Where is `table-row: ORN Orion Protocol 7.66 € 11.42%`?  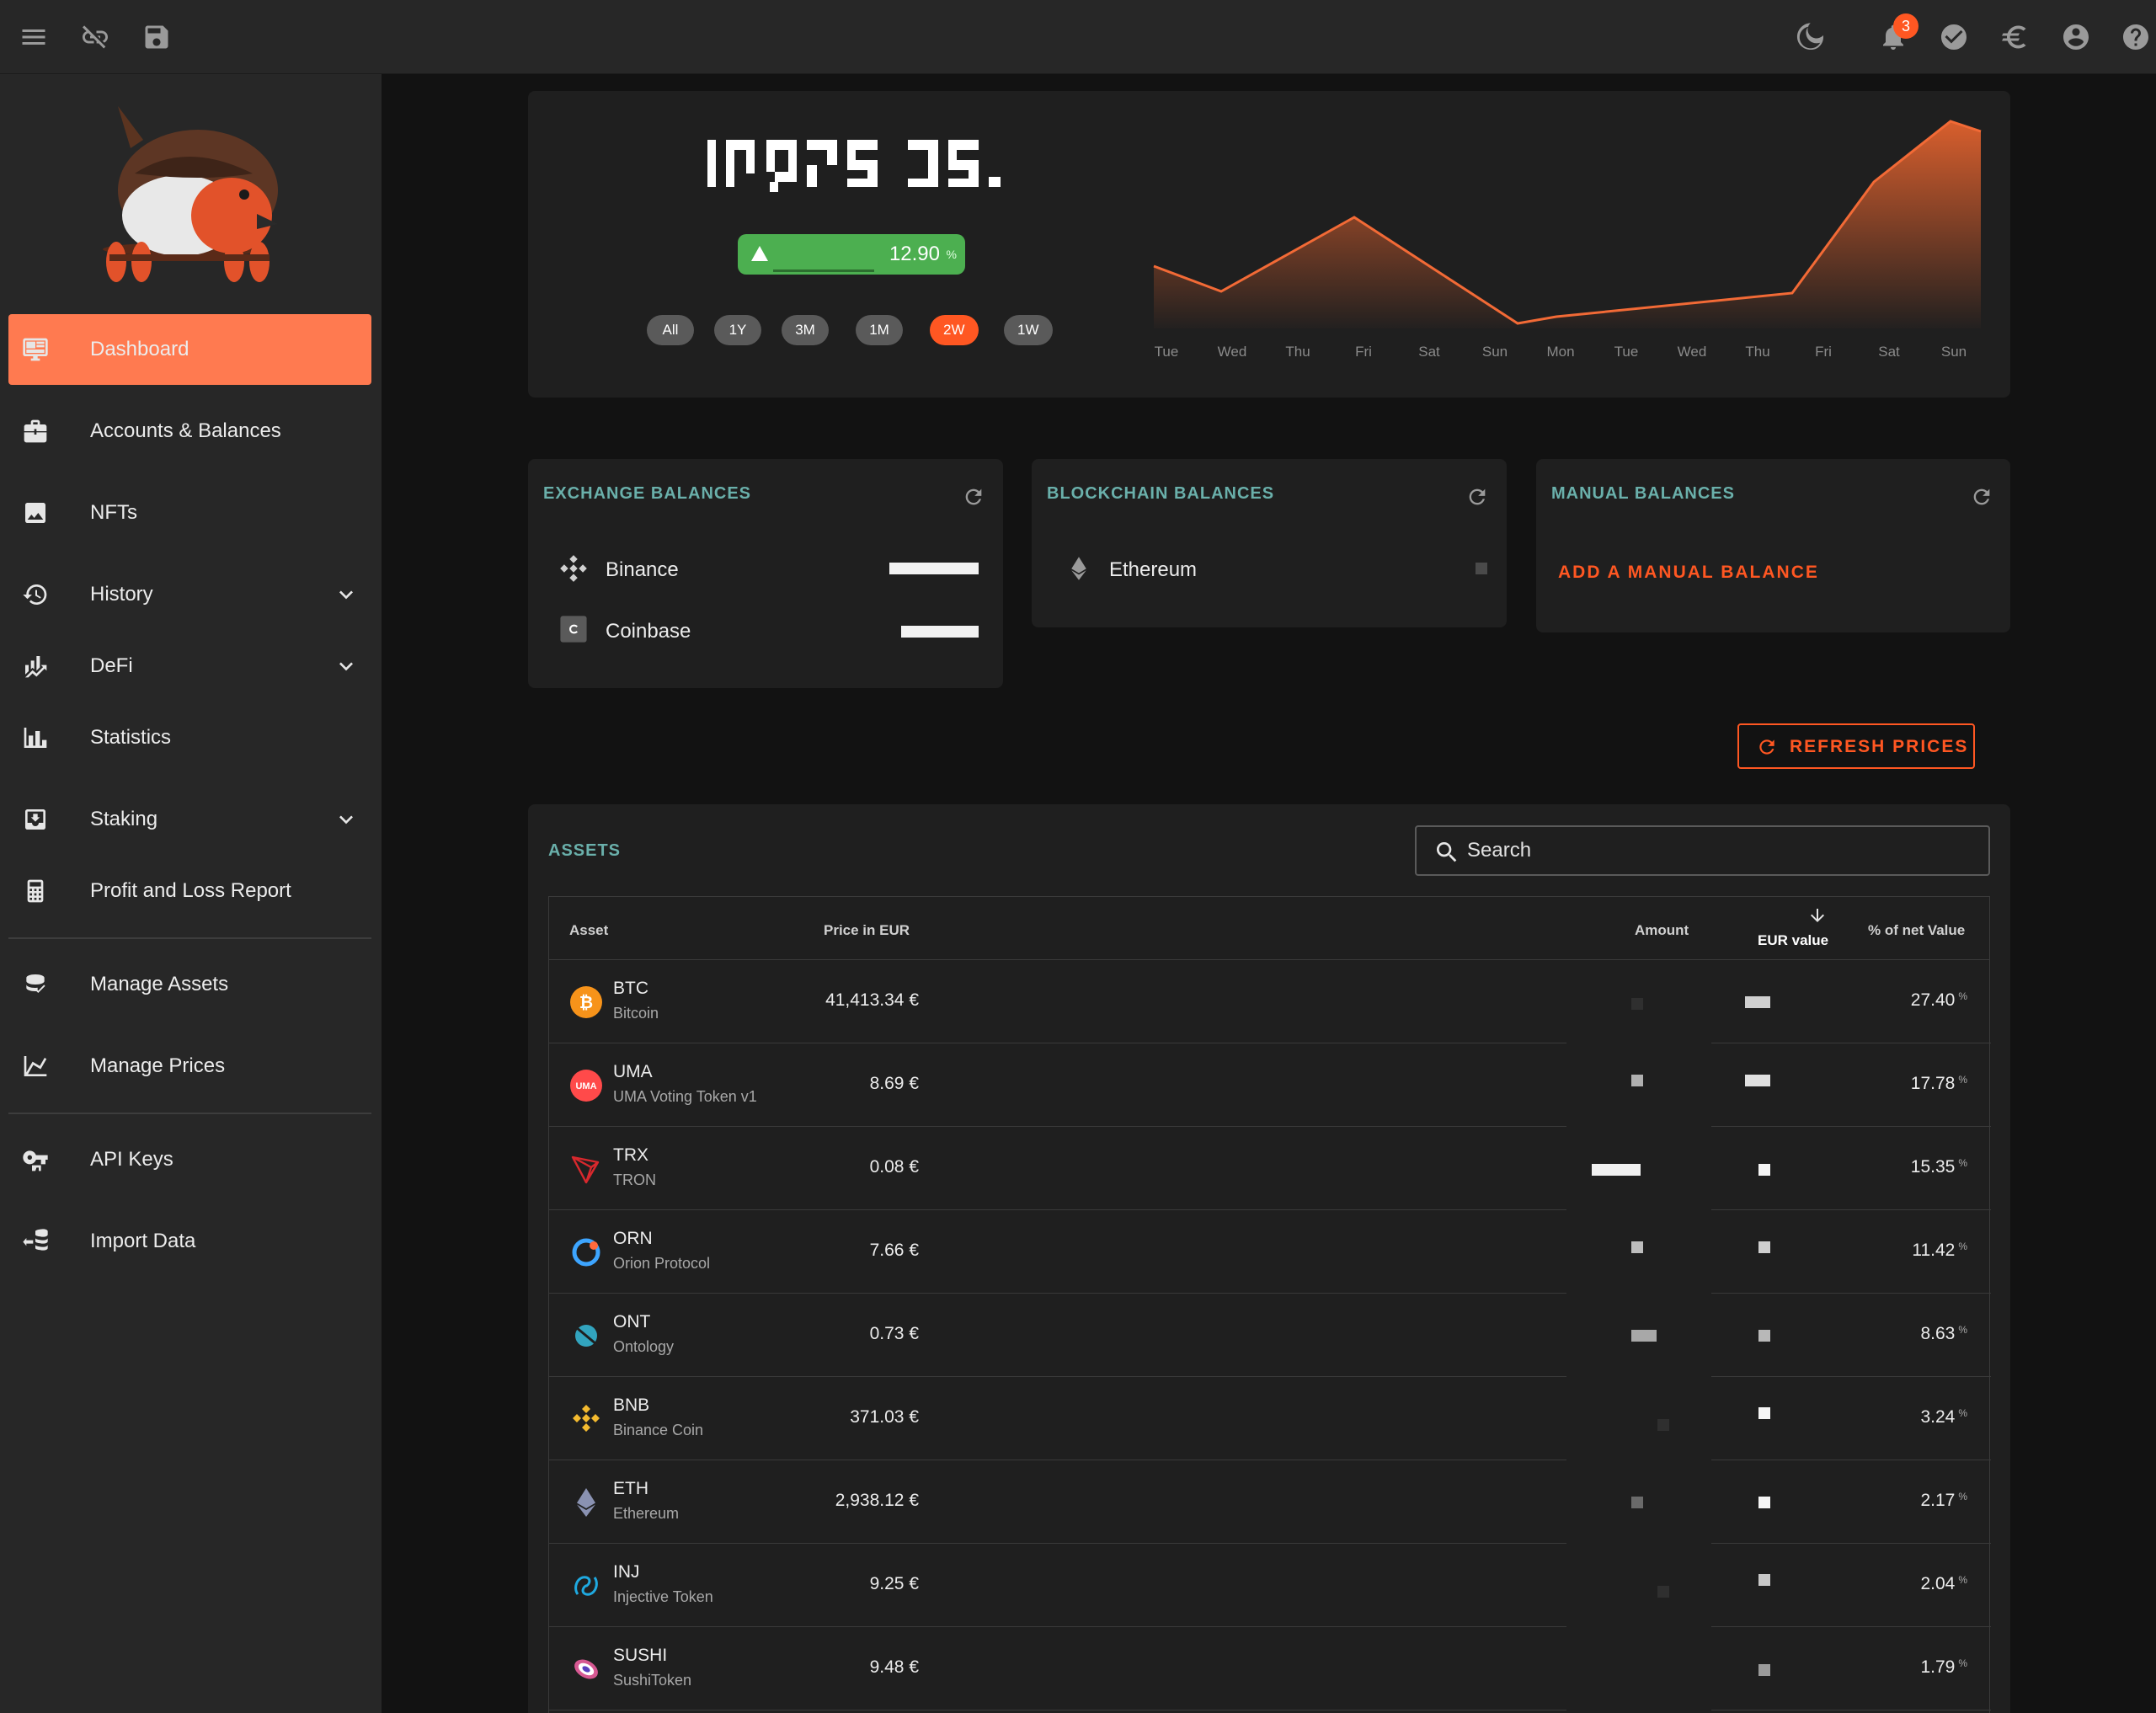 table-row: ORN Orion Protocol 7.66 € 11.42% is located at coordinates (1270, 1252).